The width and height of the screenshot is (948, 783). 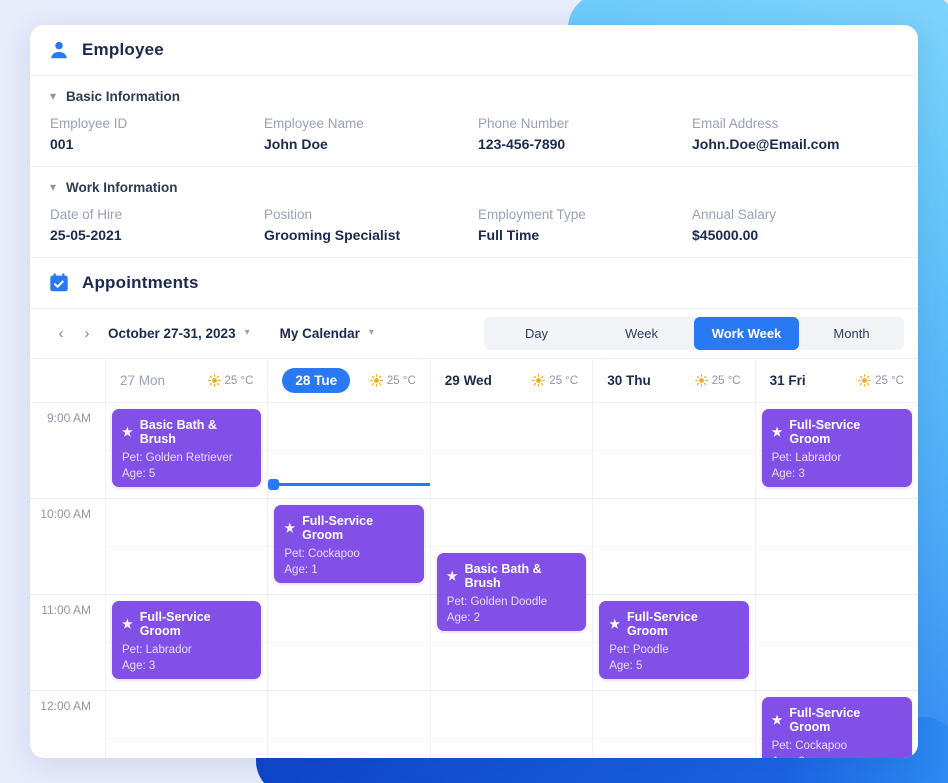 What do you see at coordinates (735, 123) in the screenshot?
I see `field-label: Email Address` at bounding box center [735, 123].